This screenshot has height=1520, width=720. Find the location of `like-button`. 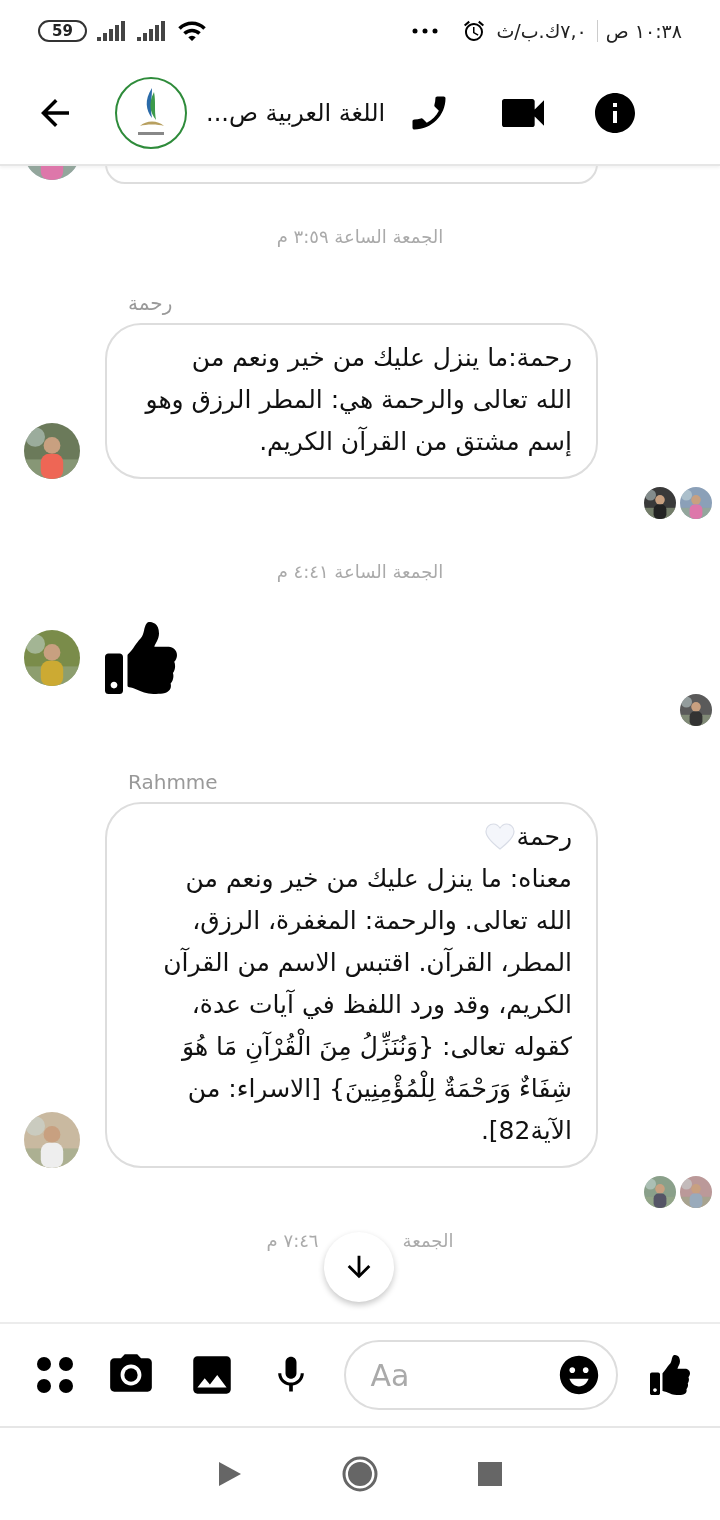

like-button is located at coordinates (669, 1375).